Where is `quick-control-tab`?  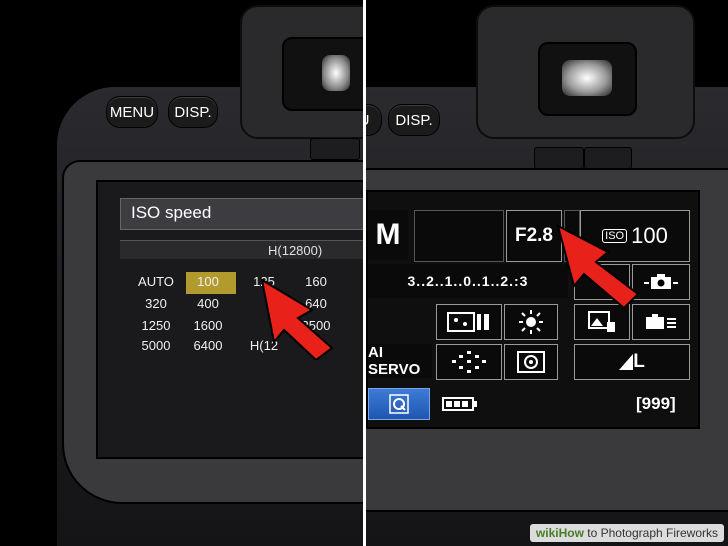
quick-control-tab is located at coordinates (399, 404).